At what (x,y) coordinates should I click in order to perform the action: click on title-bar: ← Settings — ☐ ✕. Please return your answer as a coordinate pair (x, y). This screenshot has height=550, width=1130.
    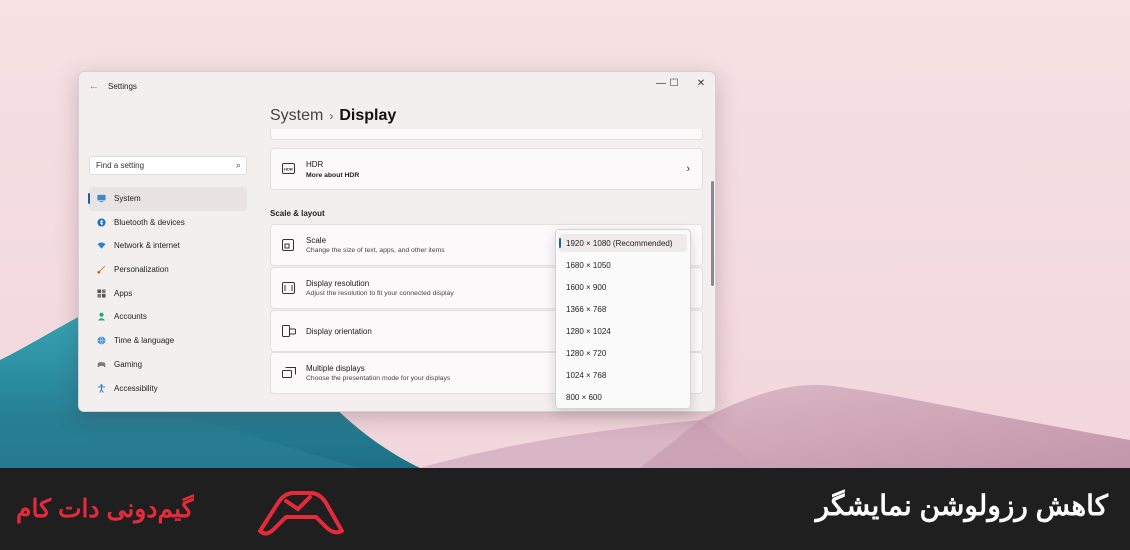
    Looking at the image, I should click on (397, 87).